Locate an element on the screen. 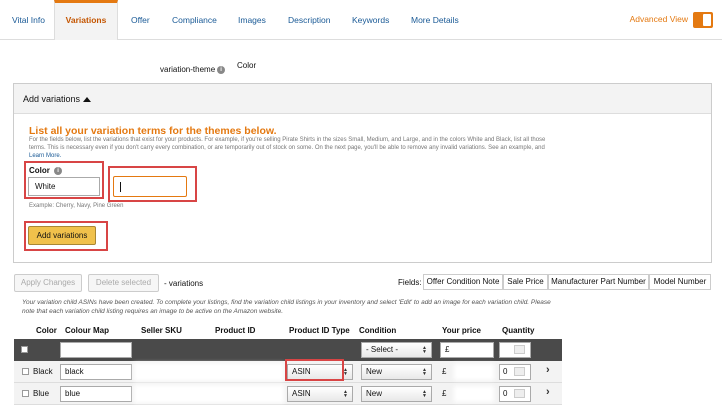 The height and width of the screenshot is (413, 722). field-manufacturer-part-number: Manufacturer Part Number is located at coordinates (598, 282).